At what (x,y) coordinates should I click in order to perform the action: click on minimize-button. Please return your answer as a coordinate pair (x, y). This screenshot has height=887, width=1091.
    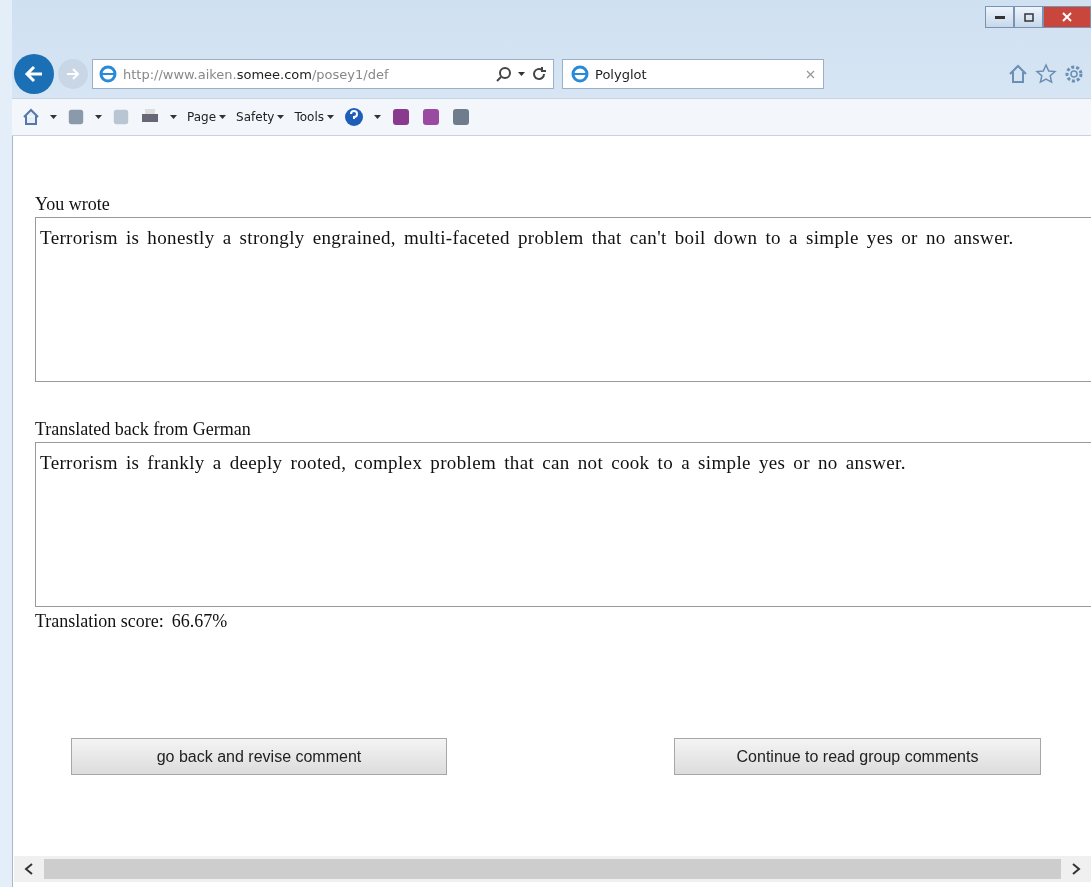
    Looking at the image, I should click on (999, 17).